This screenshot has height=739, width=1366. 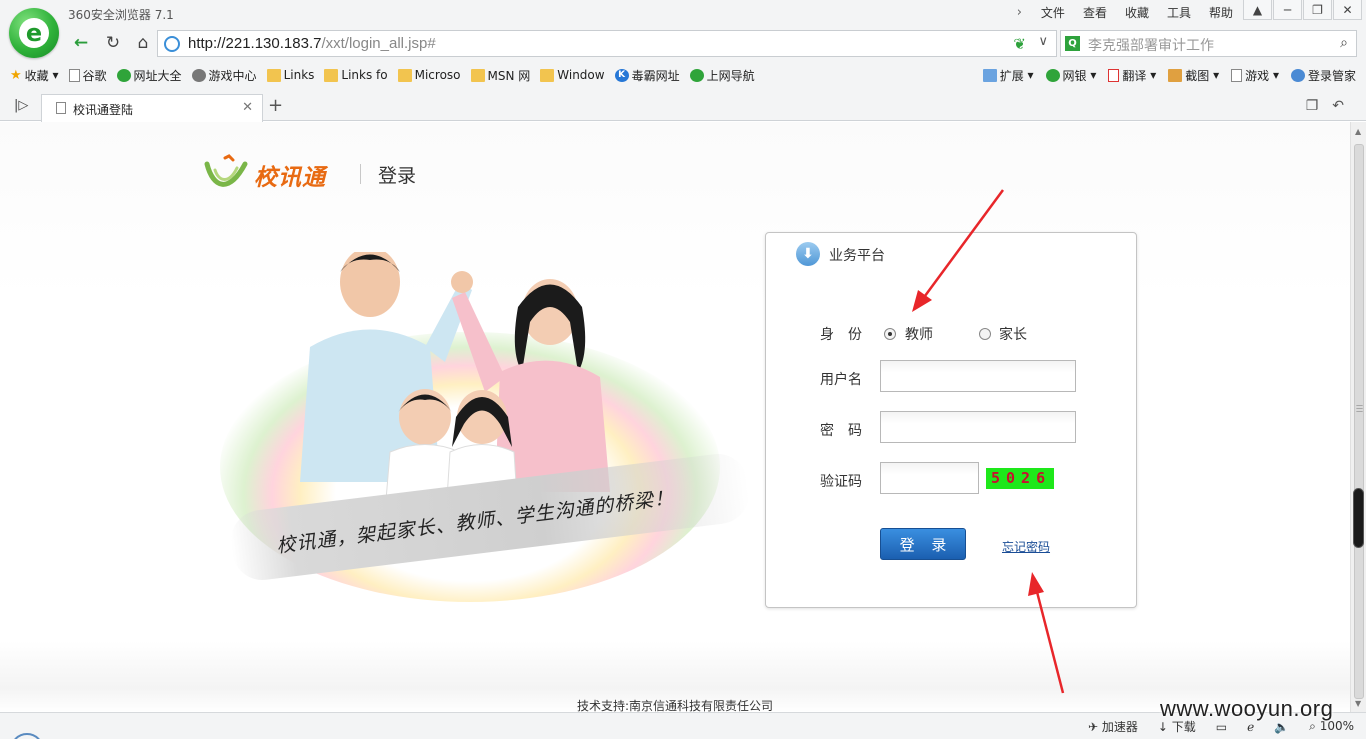 I want to click on menu-bar: › 文件 查看 收藏 工具 帮助, so click(x=1129, y=12).